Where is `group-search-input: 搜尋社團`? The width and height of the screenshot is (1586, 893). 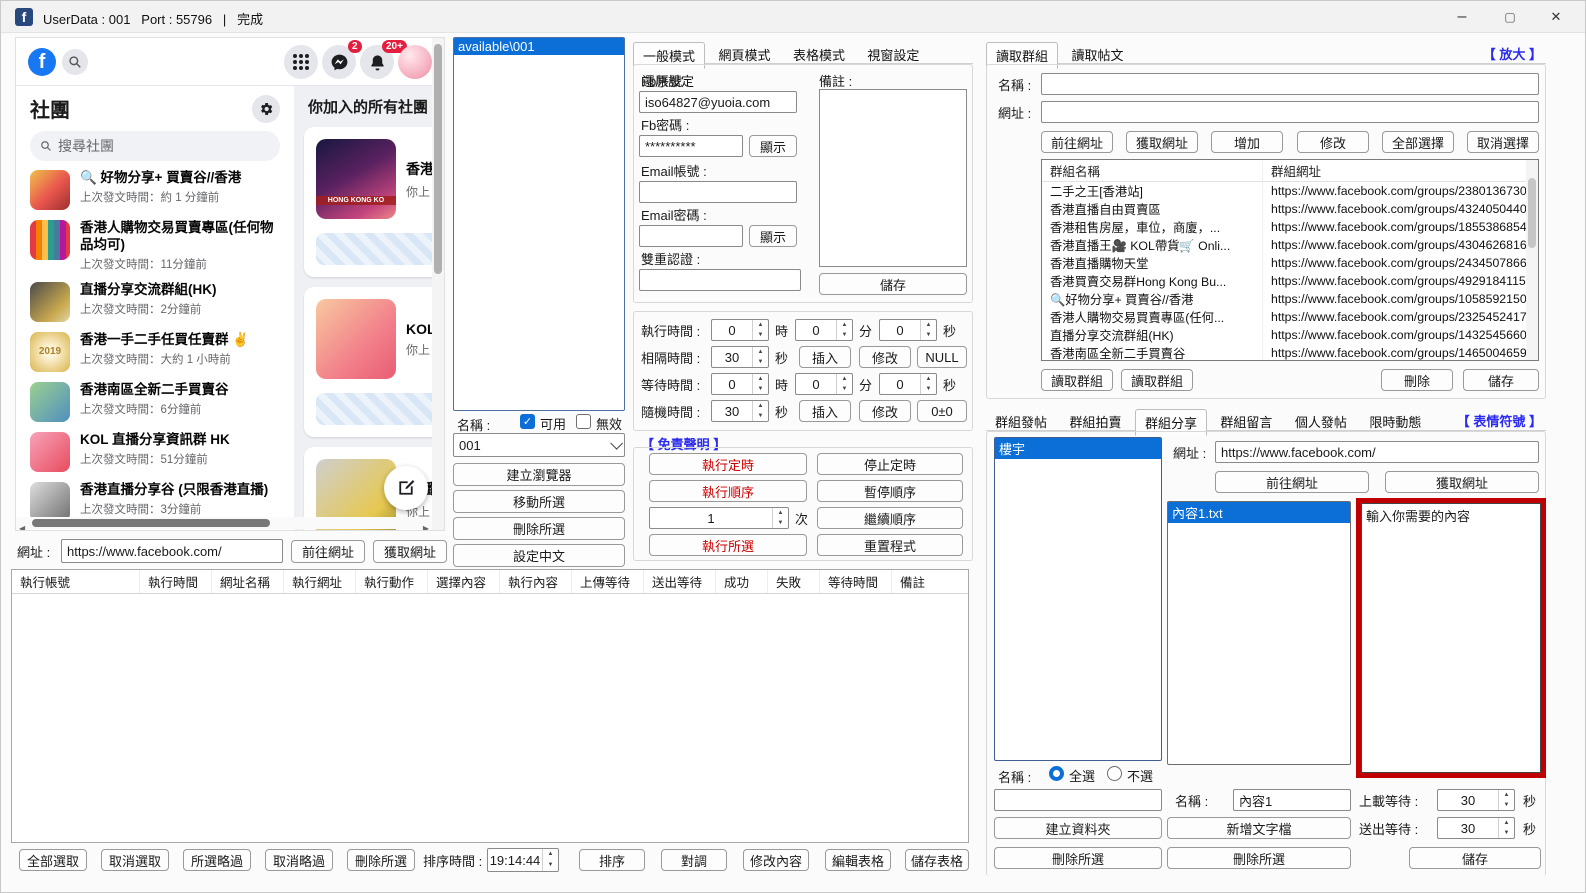 group-search-input: 搜尋社團 is located at coordinates (155, 146).